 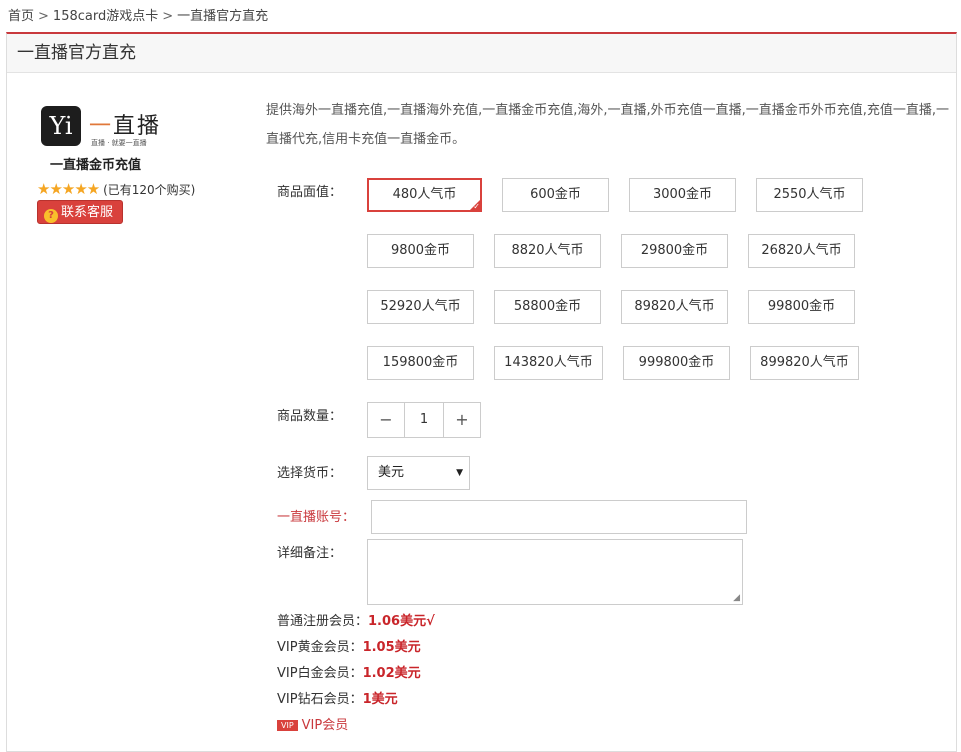 I want to click on regular-member-price: 普通注册会员：1.06美元√, so click(x=356, y=619).